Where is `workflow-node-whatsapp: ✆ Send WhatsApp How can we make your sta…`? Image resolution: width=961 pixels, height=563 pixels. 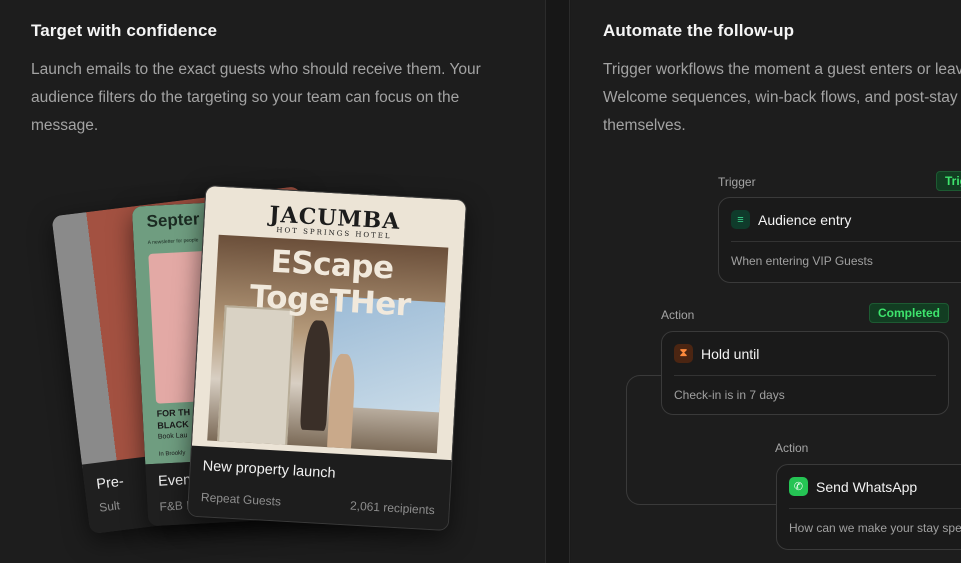 workflow-node-whatsapp: ✆ Send WhatsApp How can we make your sta… is located at coordinates (868, 507).